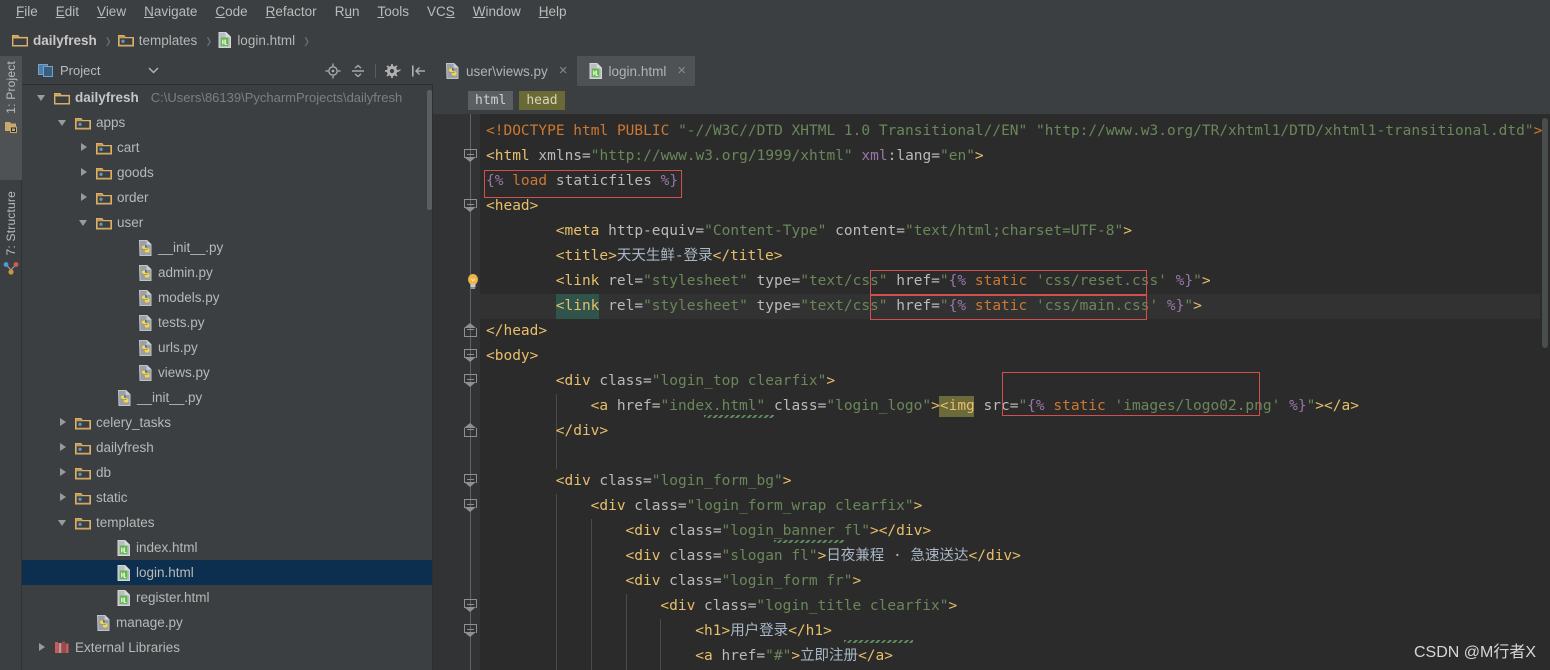 This screenshot has height=670, width=1550. What do you see at coordinates (657, 381) in the screenshot?
I see `code-line-11: <div class="login_top clearfix">` at bounding box center [657, 381].